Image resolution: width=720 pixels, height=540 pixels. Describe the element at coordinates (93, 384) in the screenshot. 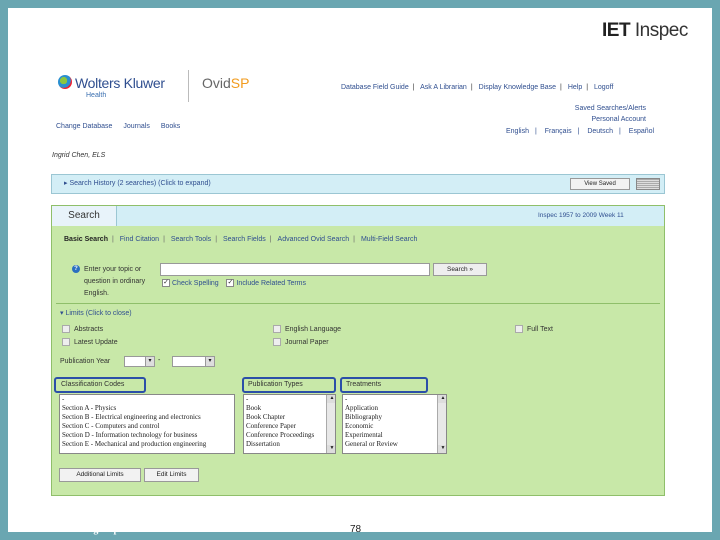

I see `classification-label: Classification Codes` at that location.